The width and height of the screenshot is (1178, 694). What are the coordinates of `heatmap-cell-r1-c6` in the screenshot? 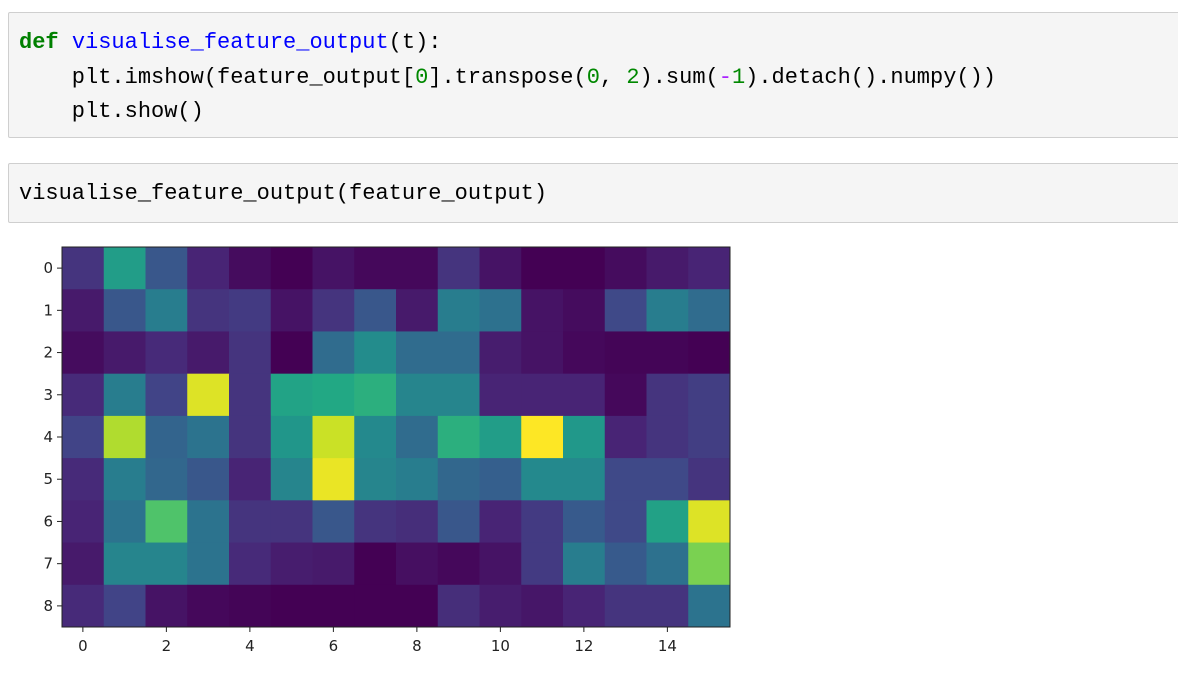 It's located at (333, 310).